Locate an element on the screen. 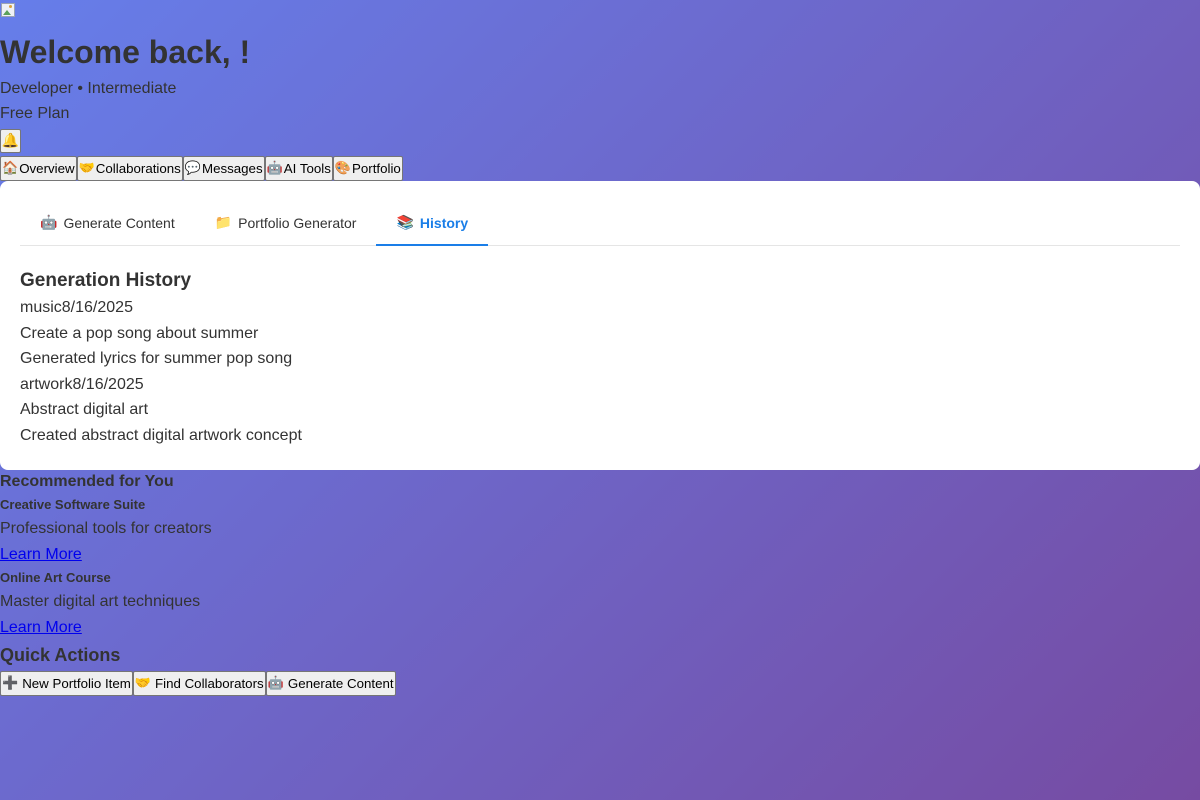 This screenshot has height=800, width=1200. avatar-broken-image is located at coordinates (8, 10).